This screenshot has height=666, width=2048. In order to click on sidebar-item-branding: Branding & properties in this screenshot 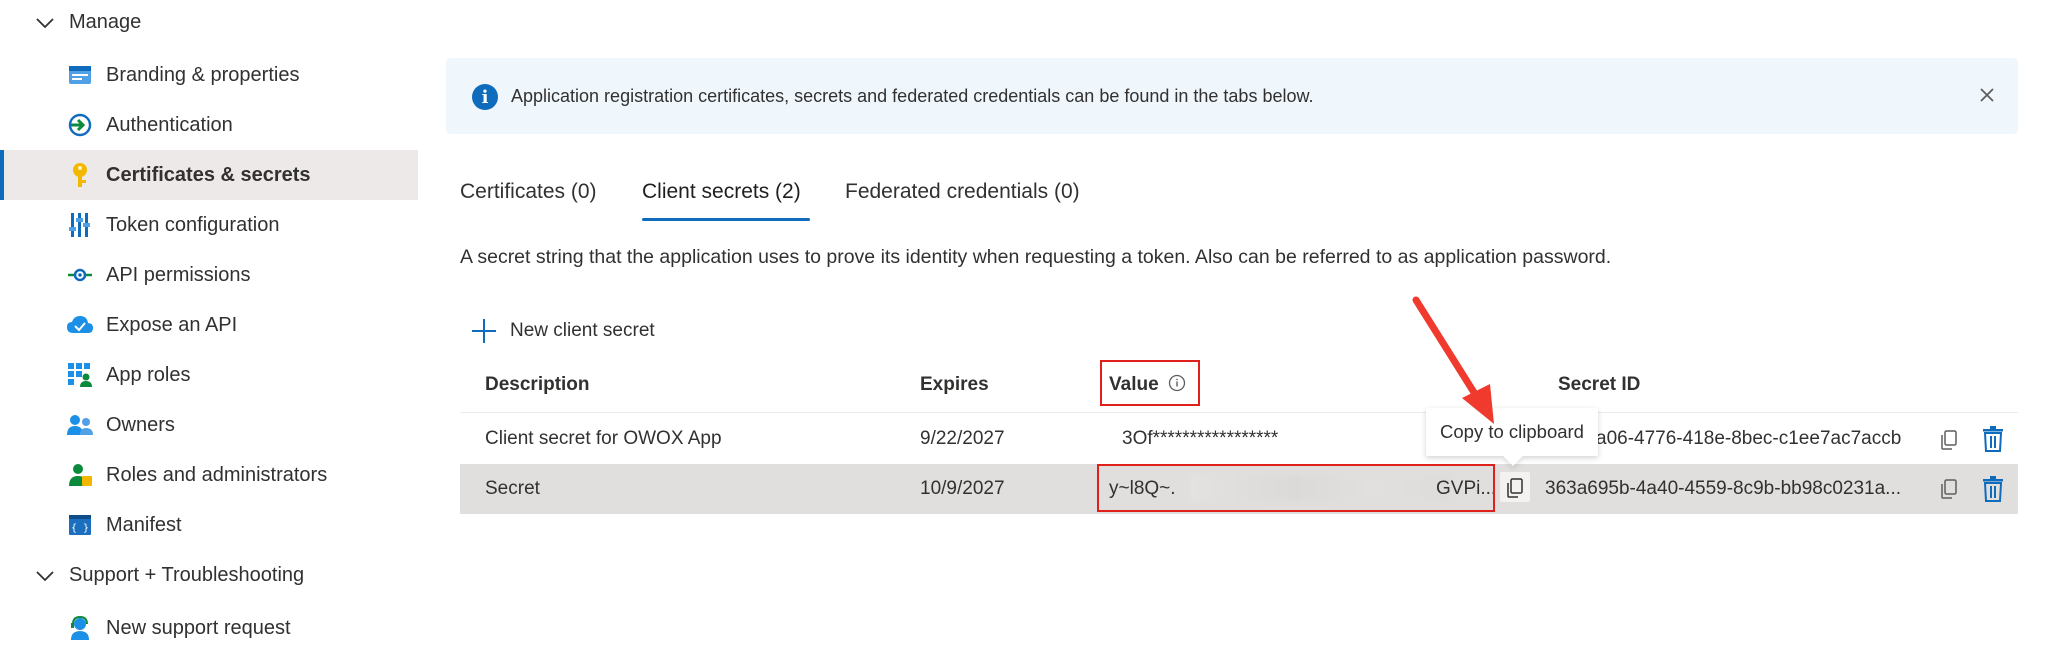, I will do `click(209, 75)`.